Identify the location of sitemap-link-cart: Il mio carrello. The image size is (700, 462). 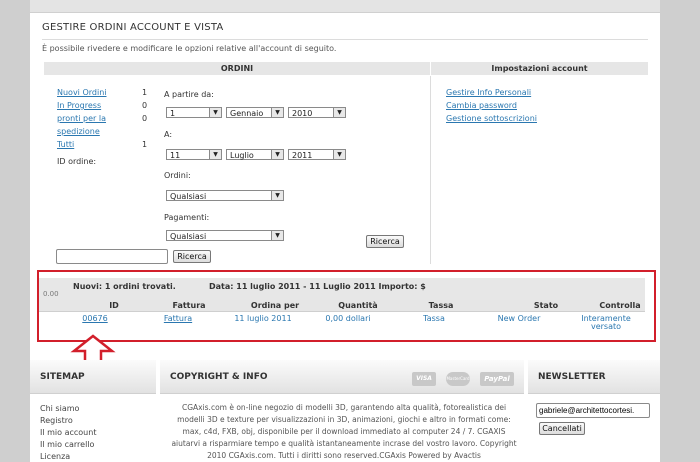
(67, 444).